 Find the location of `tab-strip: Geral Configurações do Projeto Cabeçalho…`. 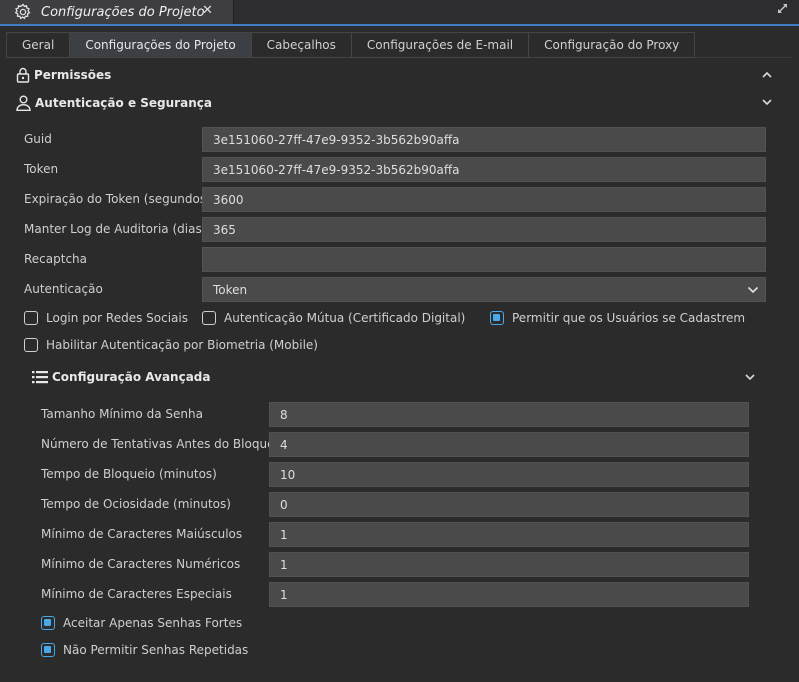

tab-strip: Geral Configurações do Projeto Cabeçalho… is located at coordinates (399, 45).